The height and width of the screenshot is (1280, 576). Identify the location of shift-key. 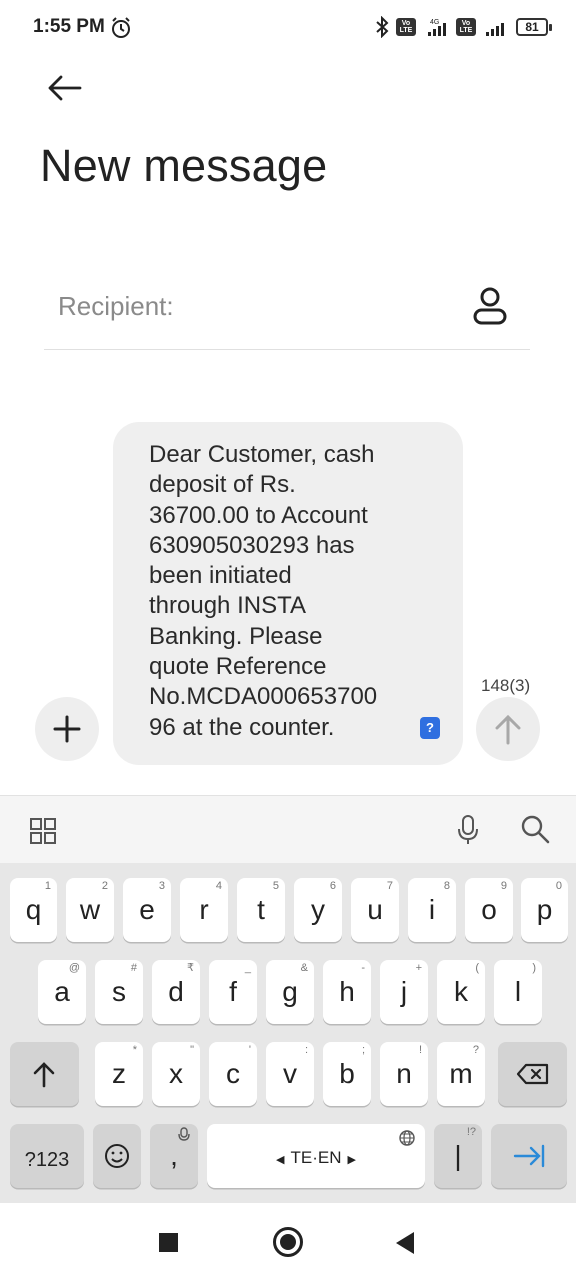
(44, 1074).